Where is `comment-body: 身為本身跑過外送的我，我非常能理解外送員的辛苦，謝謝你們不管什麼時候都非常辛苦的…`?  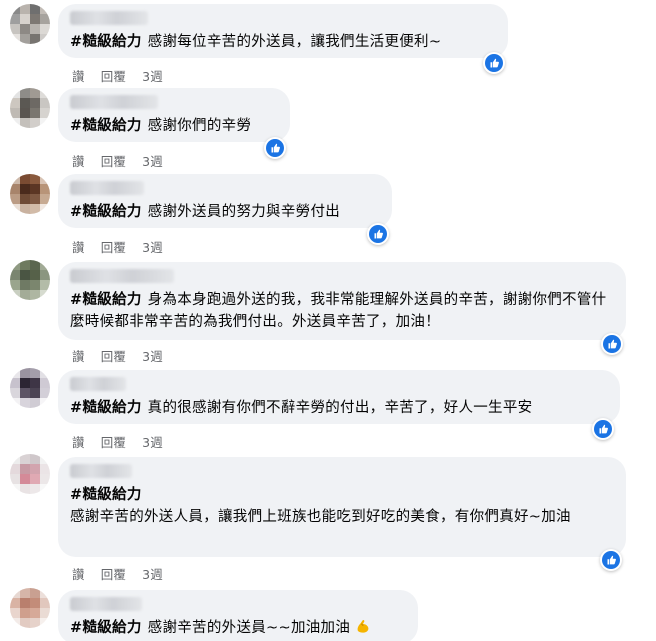 comment-body: 身為本身跑過外送的我，我非常能理解外送員的辛苦，謝謝你們不管什麼時候都非常辛苦的… is located at coordinates (338, 311).